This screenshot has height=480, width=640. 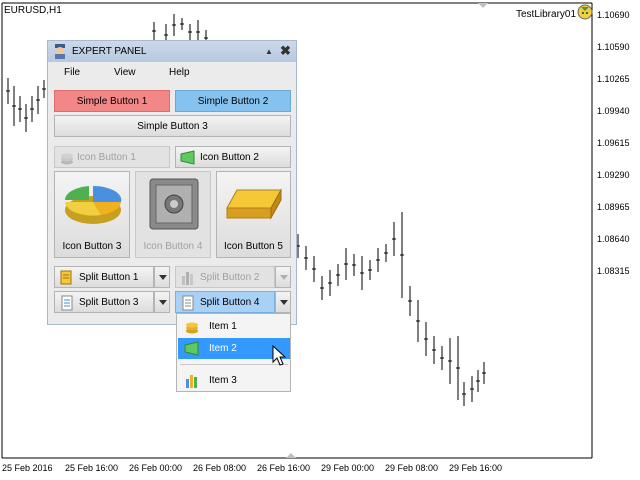 I want to click on dropdown-item-1: Item 1, so click(x=234, y=326).